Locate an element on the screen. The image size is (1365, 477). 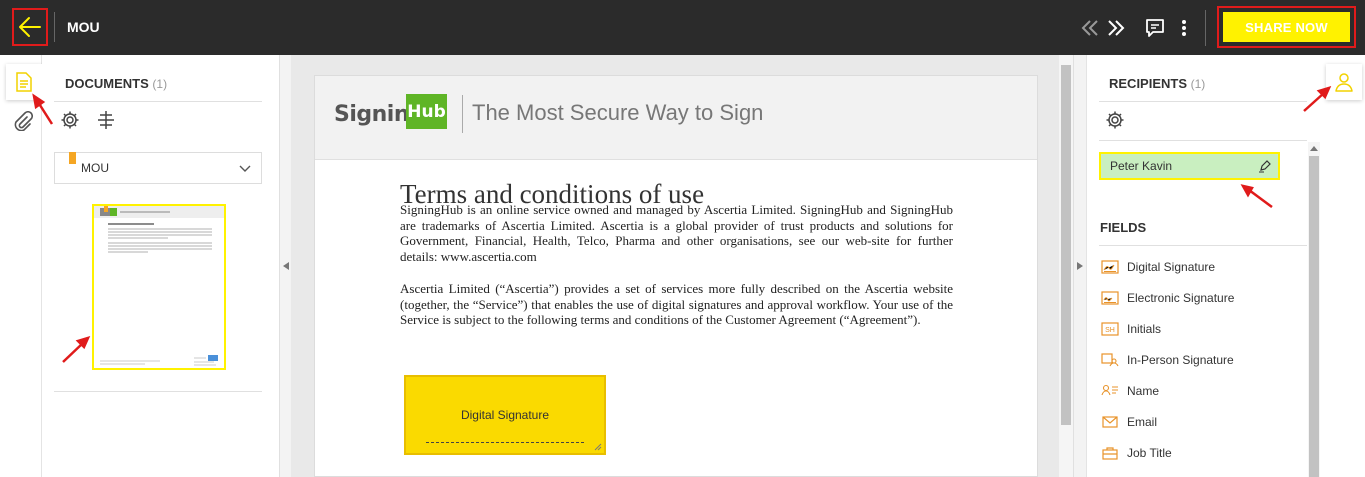
document-align-button is located at coordinates (106, 120).